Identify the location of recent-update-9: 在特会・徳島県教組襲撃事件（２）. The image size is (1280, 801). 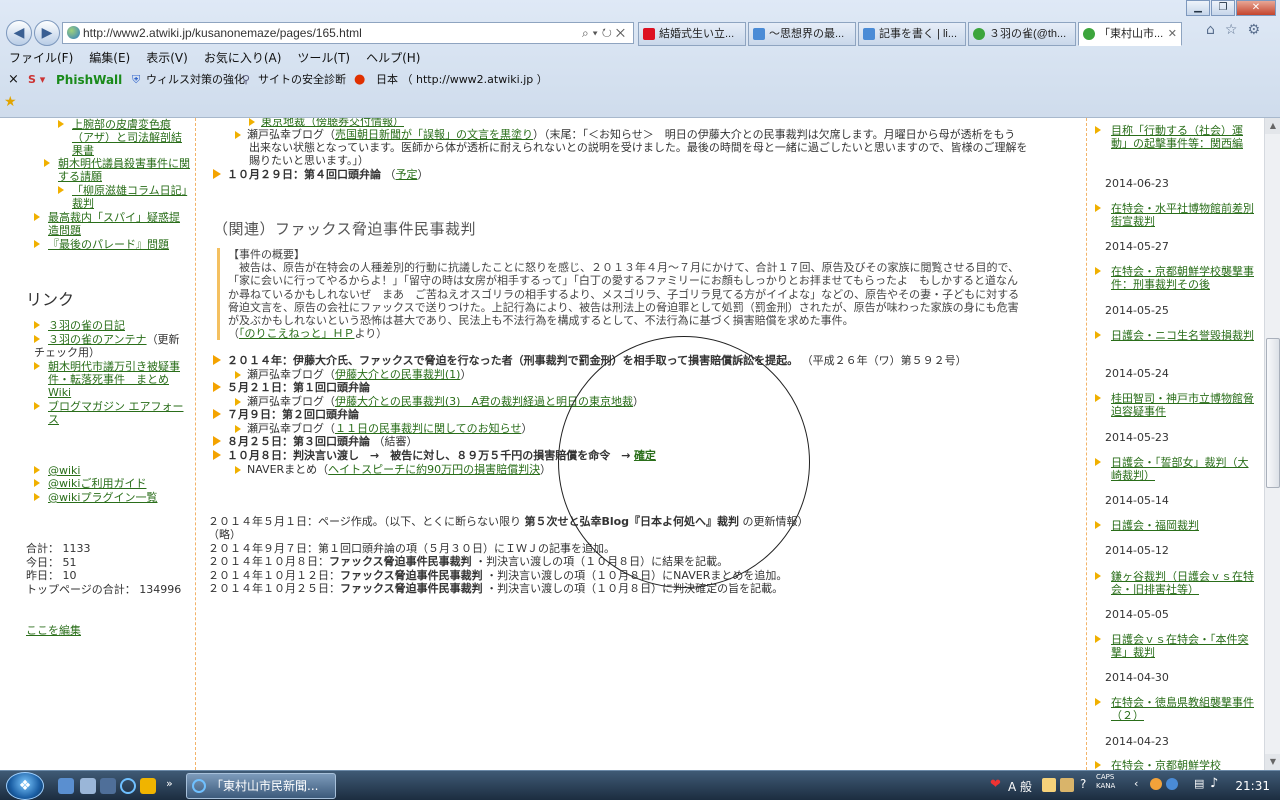
(1177, 709).